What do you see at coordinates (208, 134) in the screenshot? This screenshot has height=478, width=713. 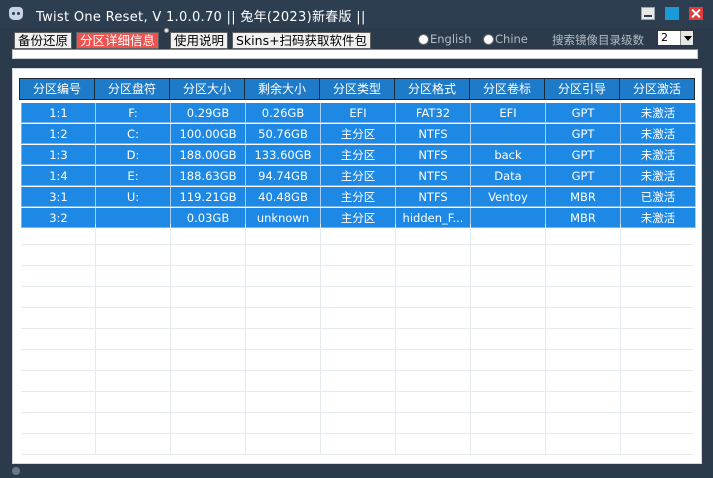 I see `table-cell: 100.00GB` at bounding box center [208, 134].